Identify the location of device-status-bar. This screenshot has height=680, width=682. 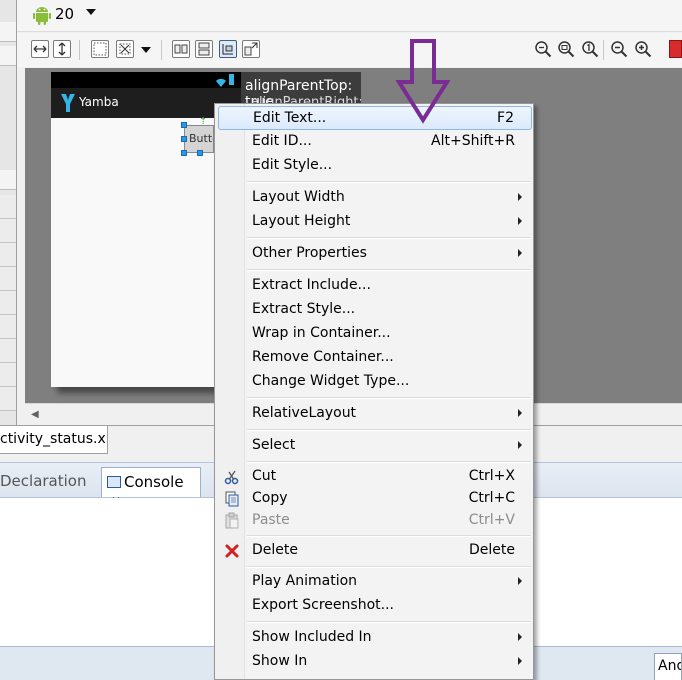
(146, 80).